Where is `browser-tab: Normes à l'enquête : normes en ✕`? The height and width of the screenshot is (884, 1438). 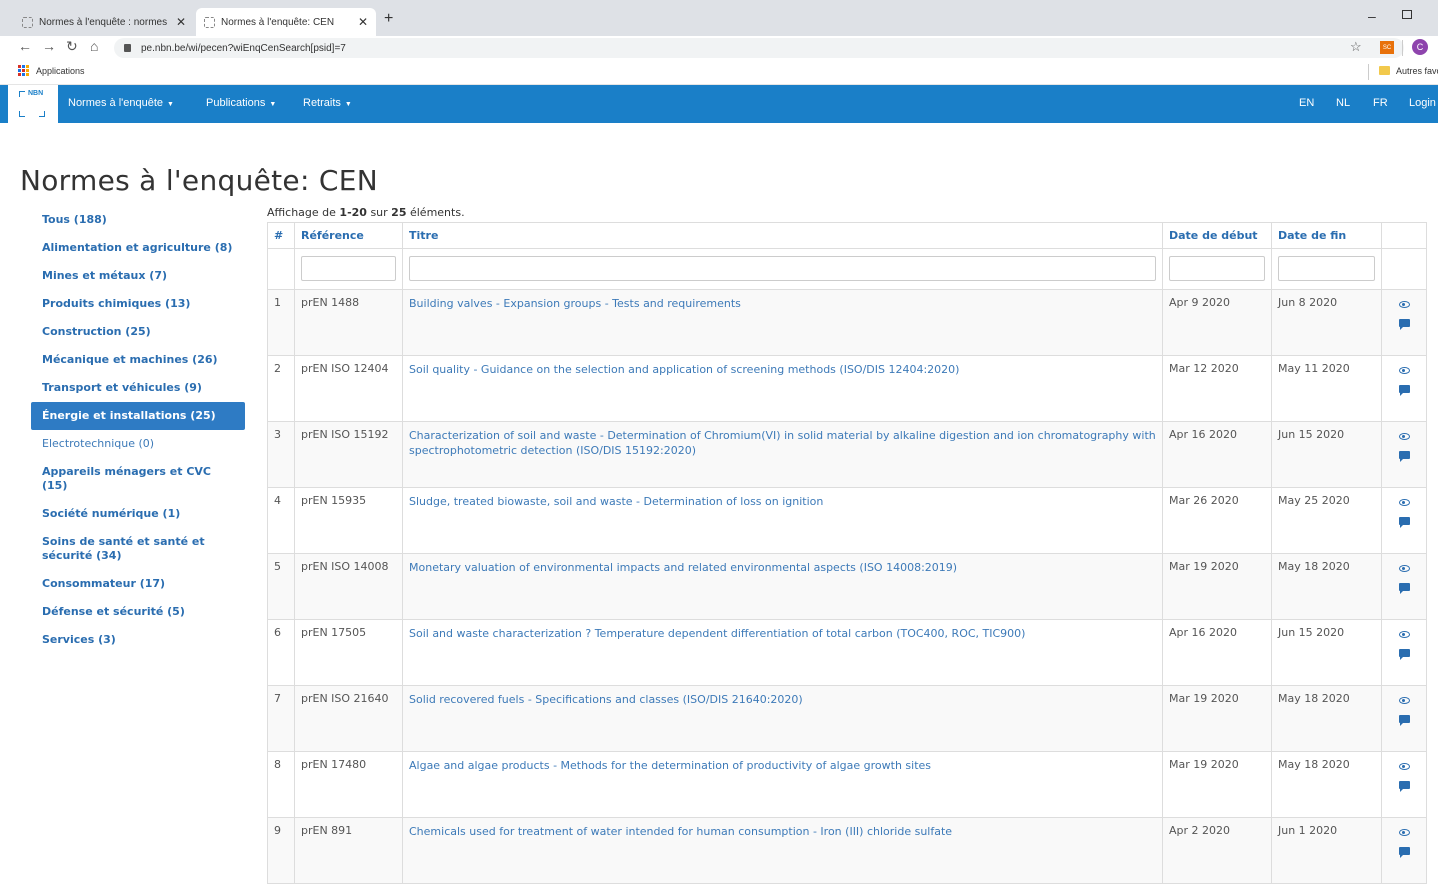 browser-tab: Normes à l'enquête : normes en ✕ is located at coordinates (104, 22).